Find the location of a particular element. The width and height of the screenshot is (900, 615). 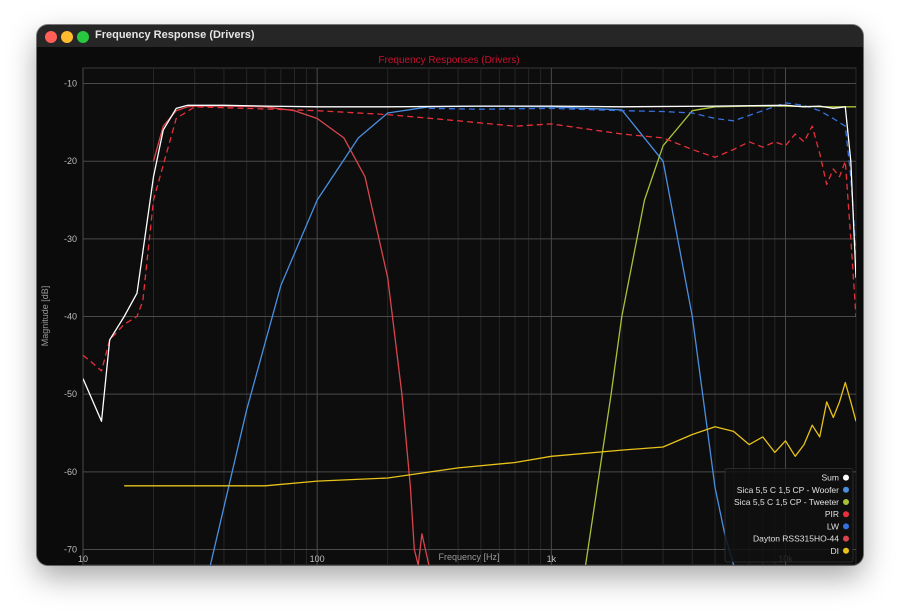

legend-label: Sum is located at coordinates (830, 478).